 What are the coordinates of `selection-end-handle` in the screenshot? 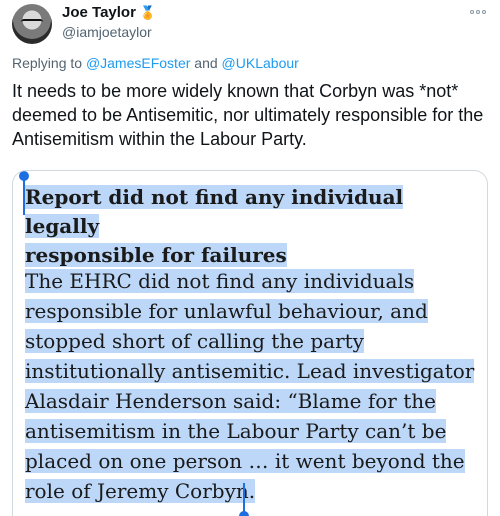 It's located at (244, 499).